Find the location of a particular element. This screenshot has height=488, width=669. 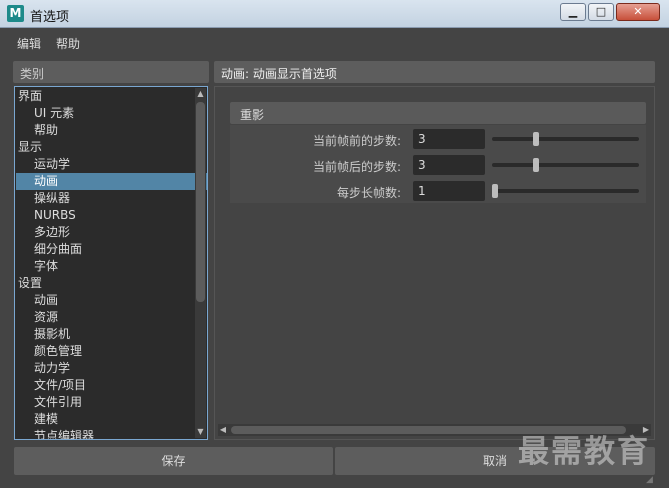

frames-per-step-input: 1 is located at coordinates (449, 191).